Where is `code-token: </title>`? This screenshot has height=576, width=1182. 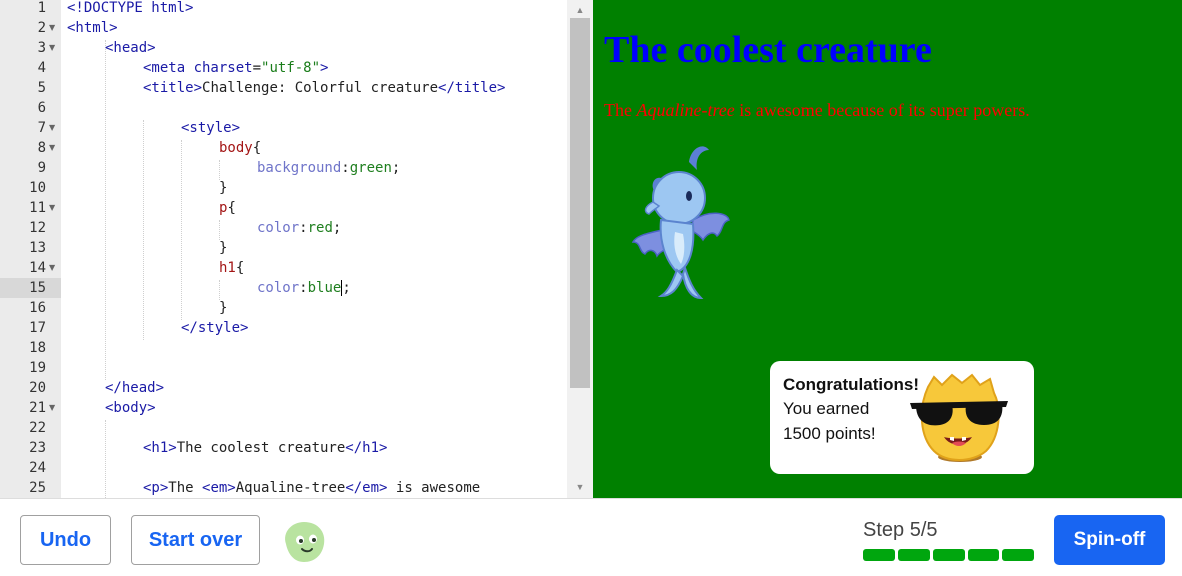 code-token: </title> is located at coordinates (472, 88).